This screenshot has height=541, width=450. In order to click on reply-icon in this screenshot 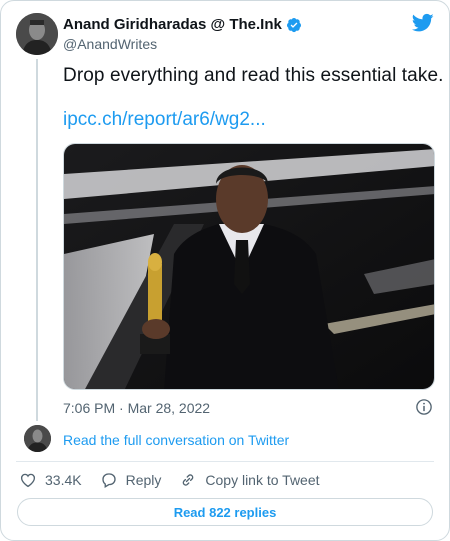, I will do `click(108, 480)`.